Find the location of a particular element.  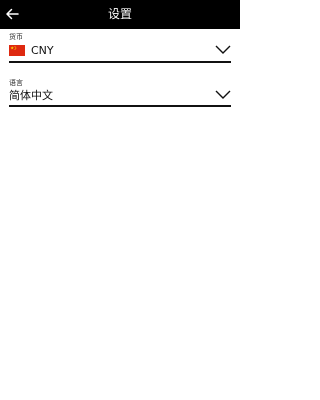

language-underline is located at coordinates (120, 106).